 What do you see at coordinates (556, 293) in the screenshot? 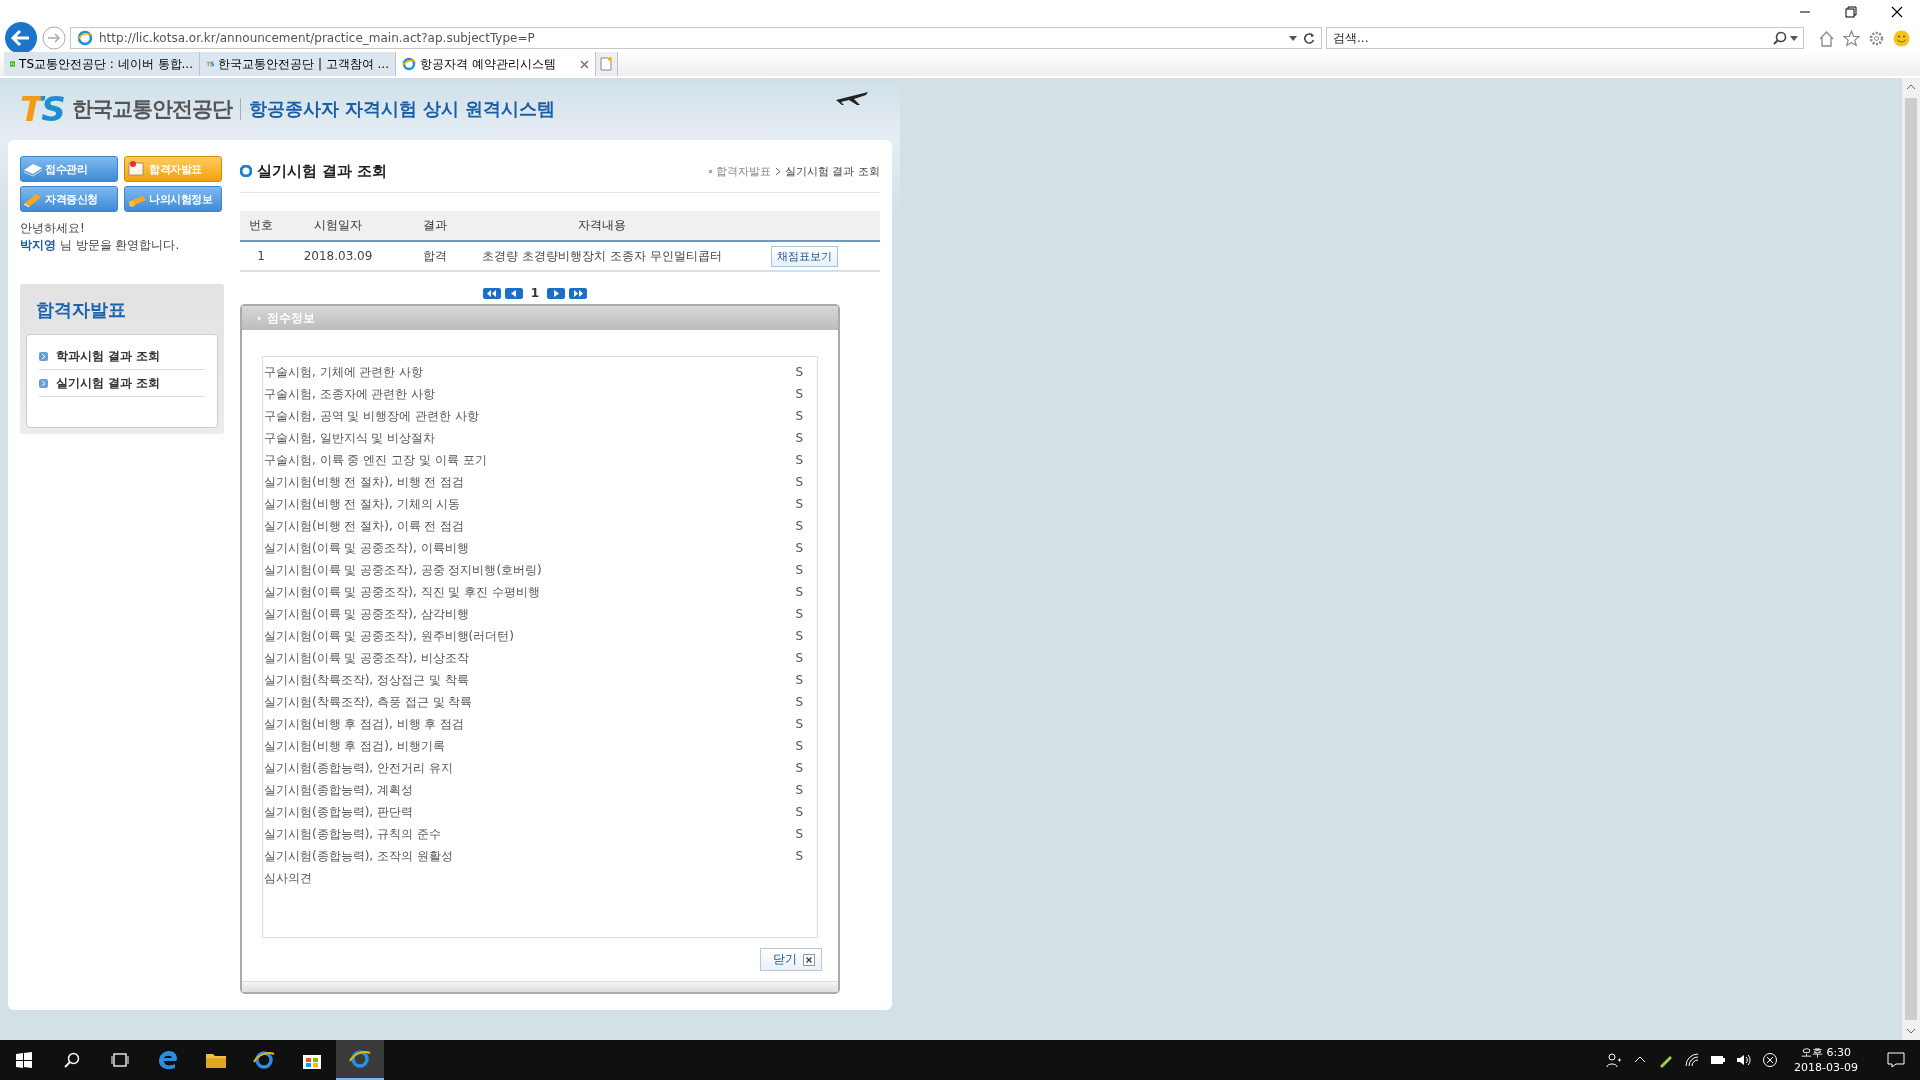
I see `next-page-icon` at bounding box center [556, 293].